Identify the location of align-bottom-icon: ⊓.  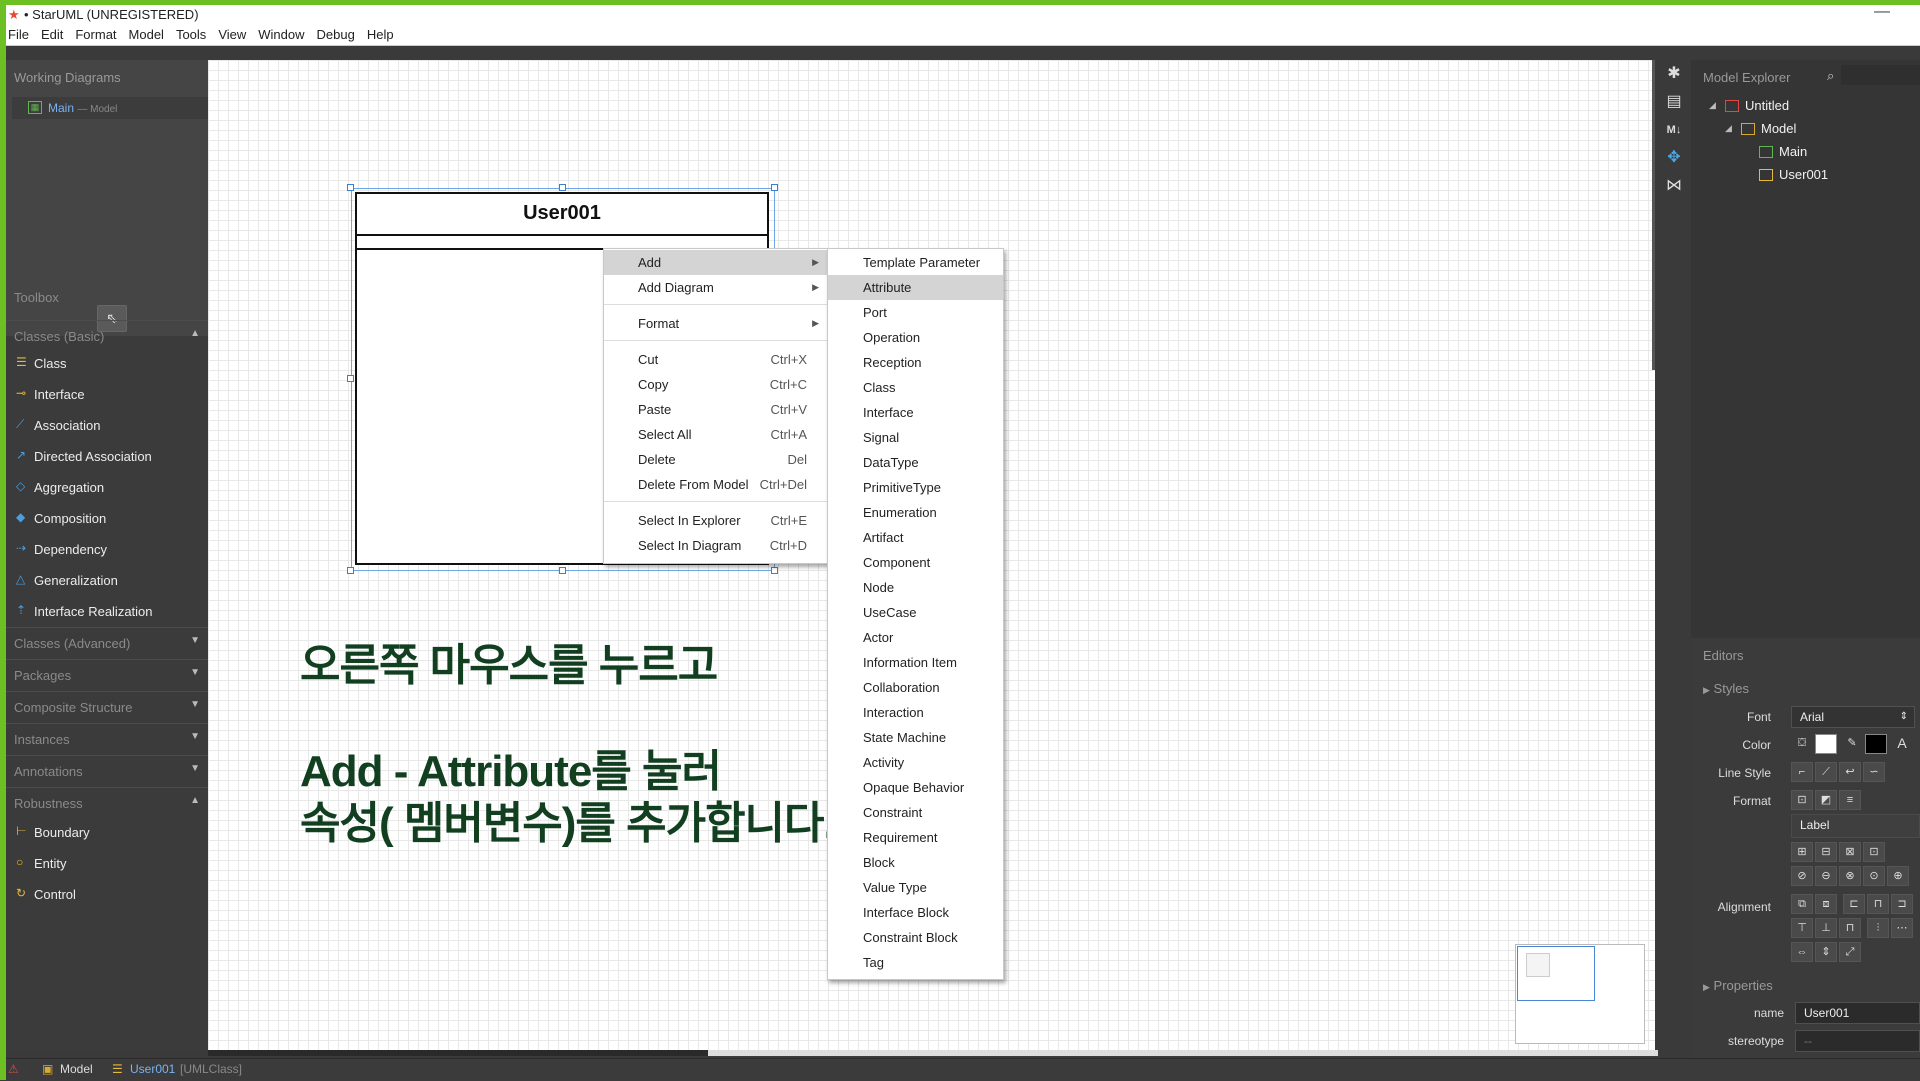
(1850, 928).